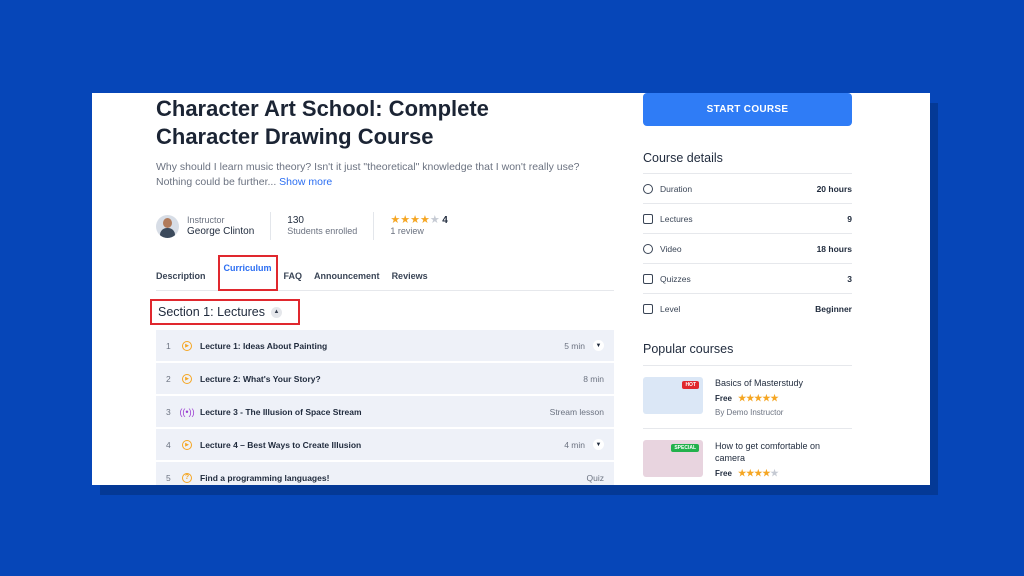  I want to click on instructor-name: George Clinton, so click(220, 231).